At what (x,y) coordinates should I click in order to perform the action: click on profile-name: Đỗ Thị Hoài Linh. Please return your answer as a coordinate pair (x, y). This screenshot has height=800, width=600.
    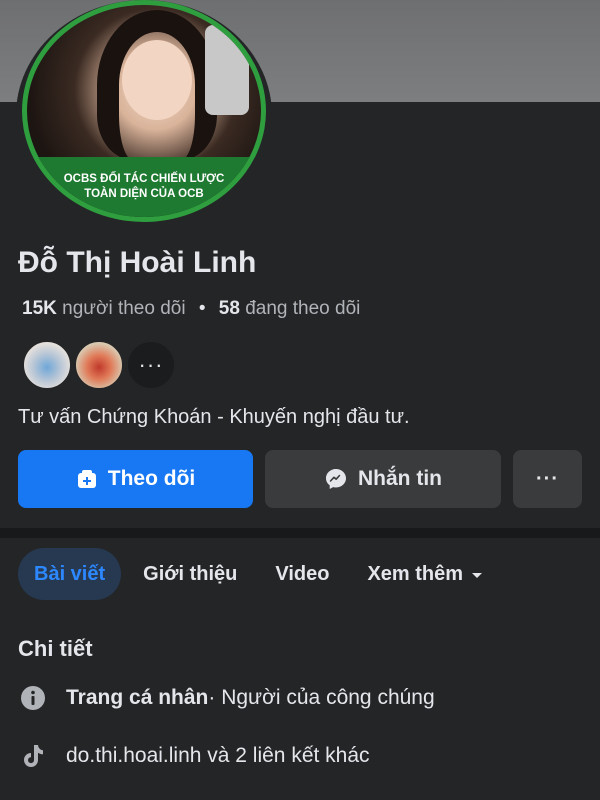
    Looking at the image, I should click on (137, 262).